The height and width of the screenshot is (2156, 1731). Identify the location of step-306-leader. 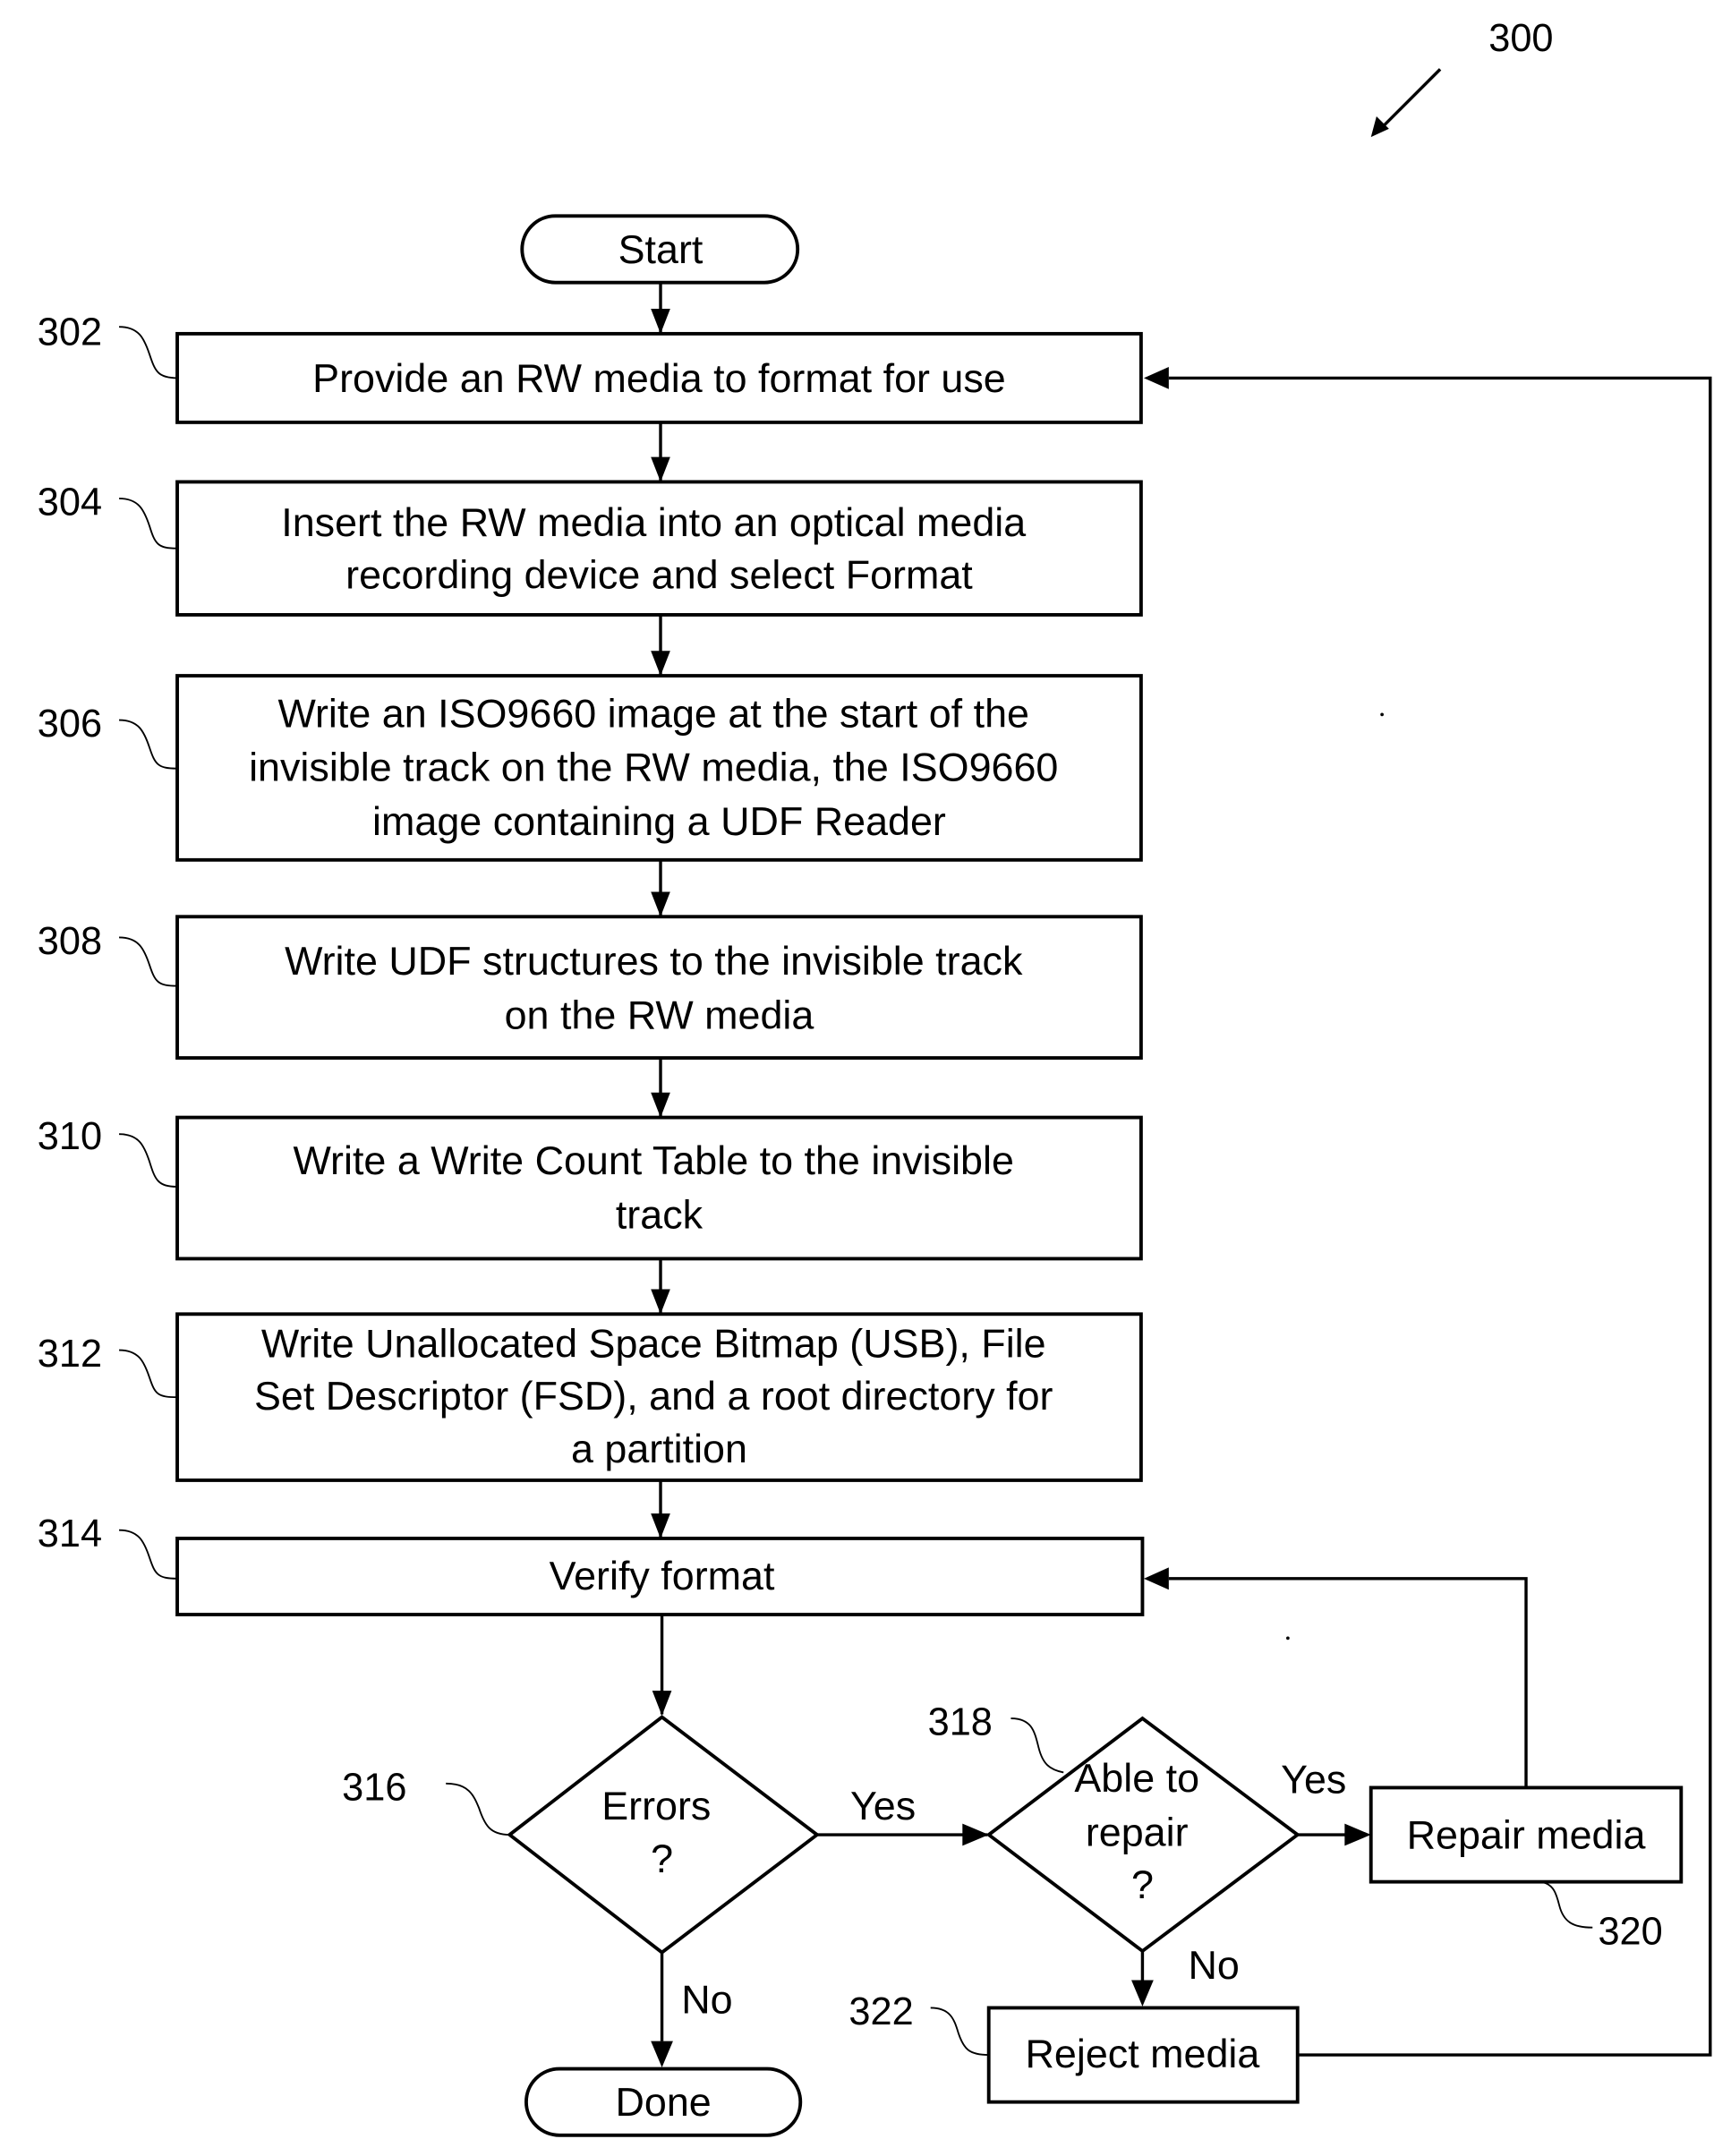
(148, 744).